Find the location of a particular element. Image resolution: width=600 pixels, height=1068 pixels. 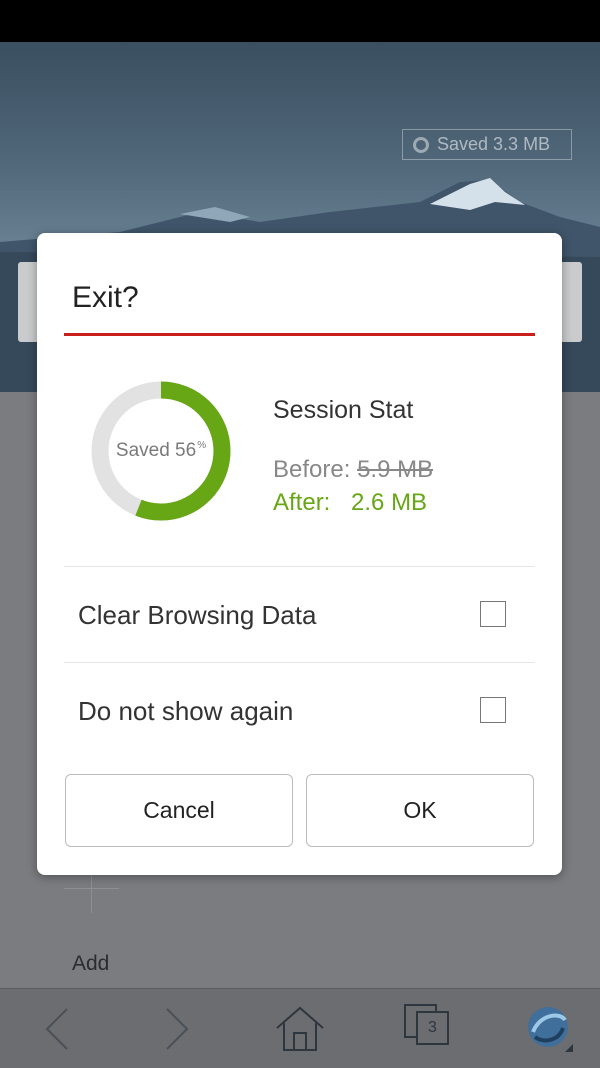

add-plus-icon is located at coordinates (92, 893).